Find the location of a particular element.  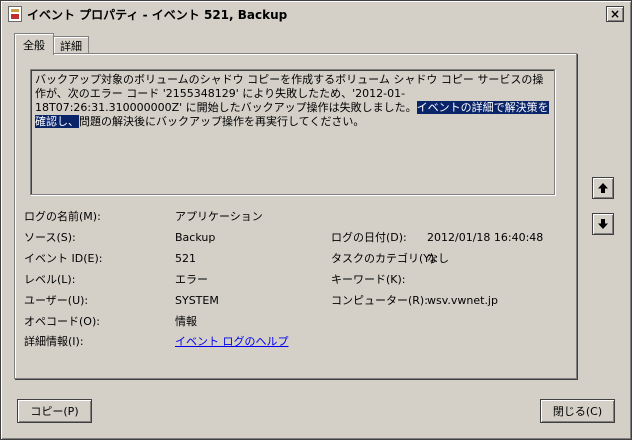

tab-details: 詳細 is located at coordinates (71, 45).